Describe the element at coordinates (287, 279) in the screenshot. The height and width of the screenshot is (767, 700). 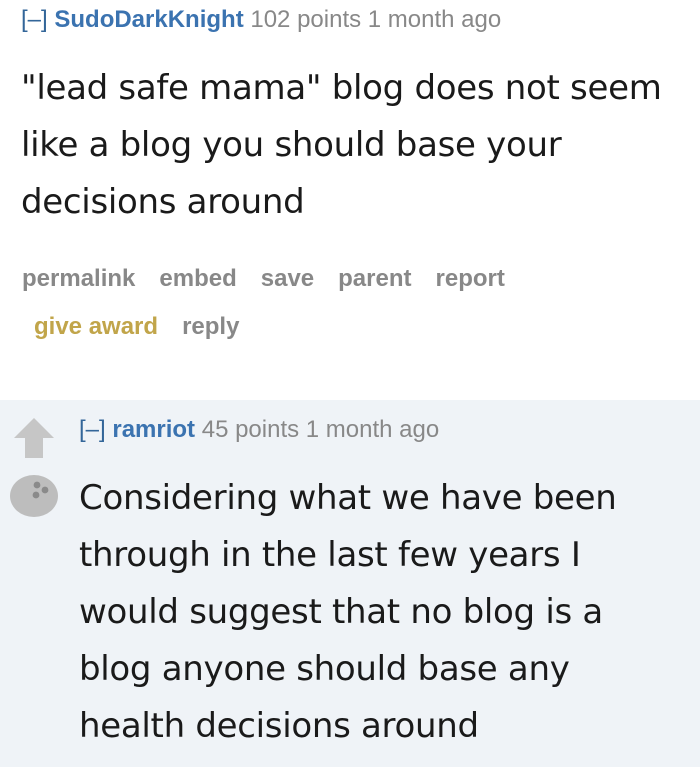
I see `save-button: save` at that location.